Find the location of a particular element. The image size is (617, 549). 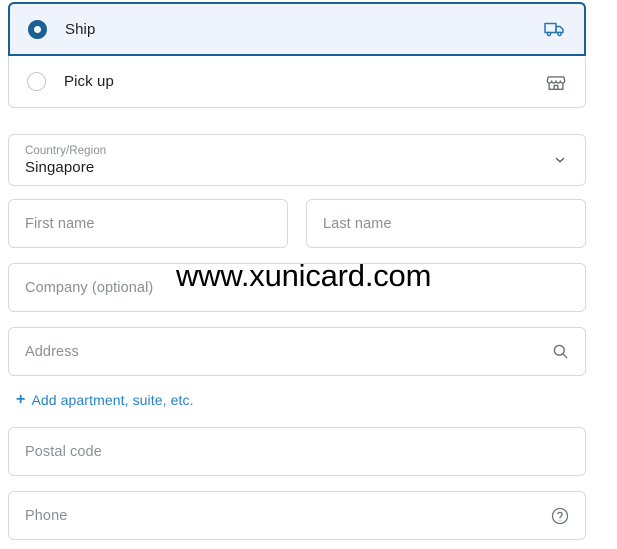

delivery-truck-icon is located at coordinates (555, 29).